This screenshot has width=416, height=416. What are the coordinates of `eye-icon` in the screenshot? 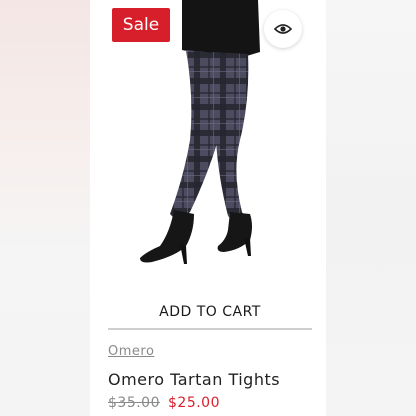 It's located at (283, 29).